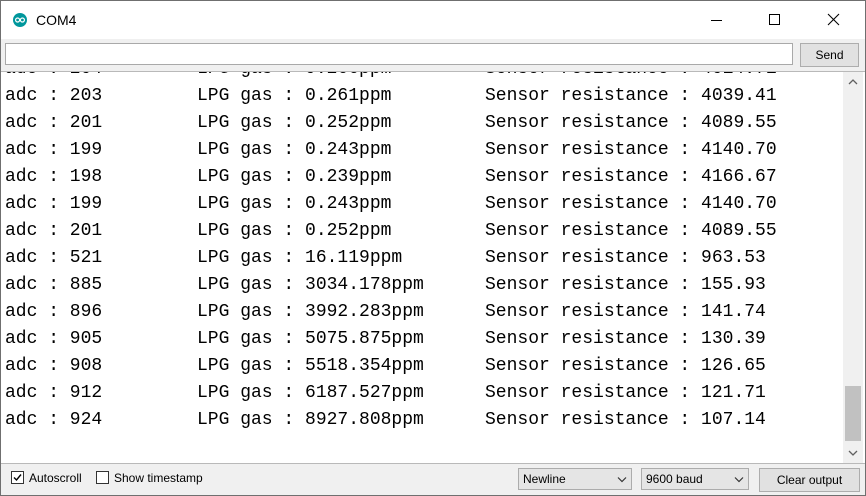  What do you see at coordinates (631, 96) in the screenshot?
I see `sensor-resistance-reading: Sensor resistance : 4039.41` at bounding box center [631, 96].